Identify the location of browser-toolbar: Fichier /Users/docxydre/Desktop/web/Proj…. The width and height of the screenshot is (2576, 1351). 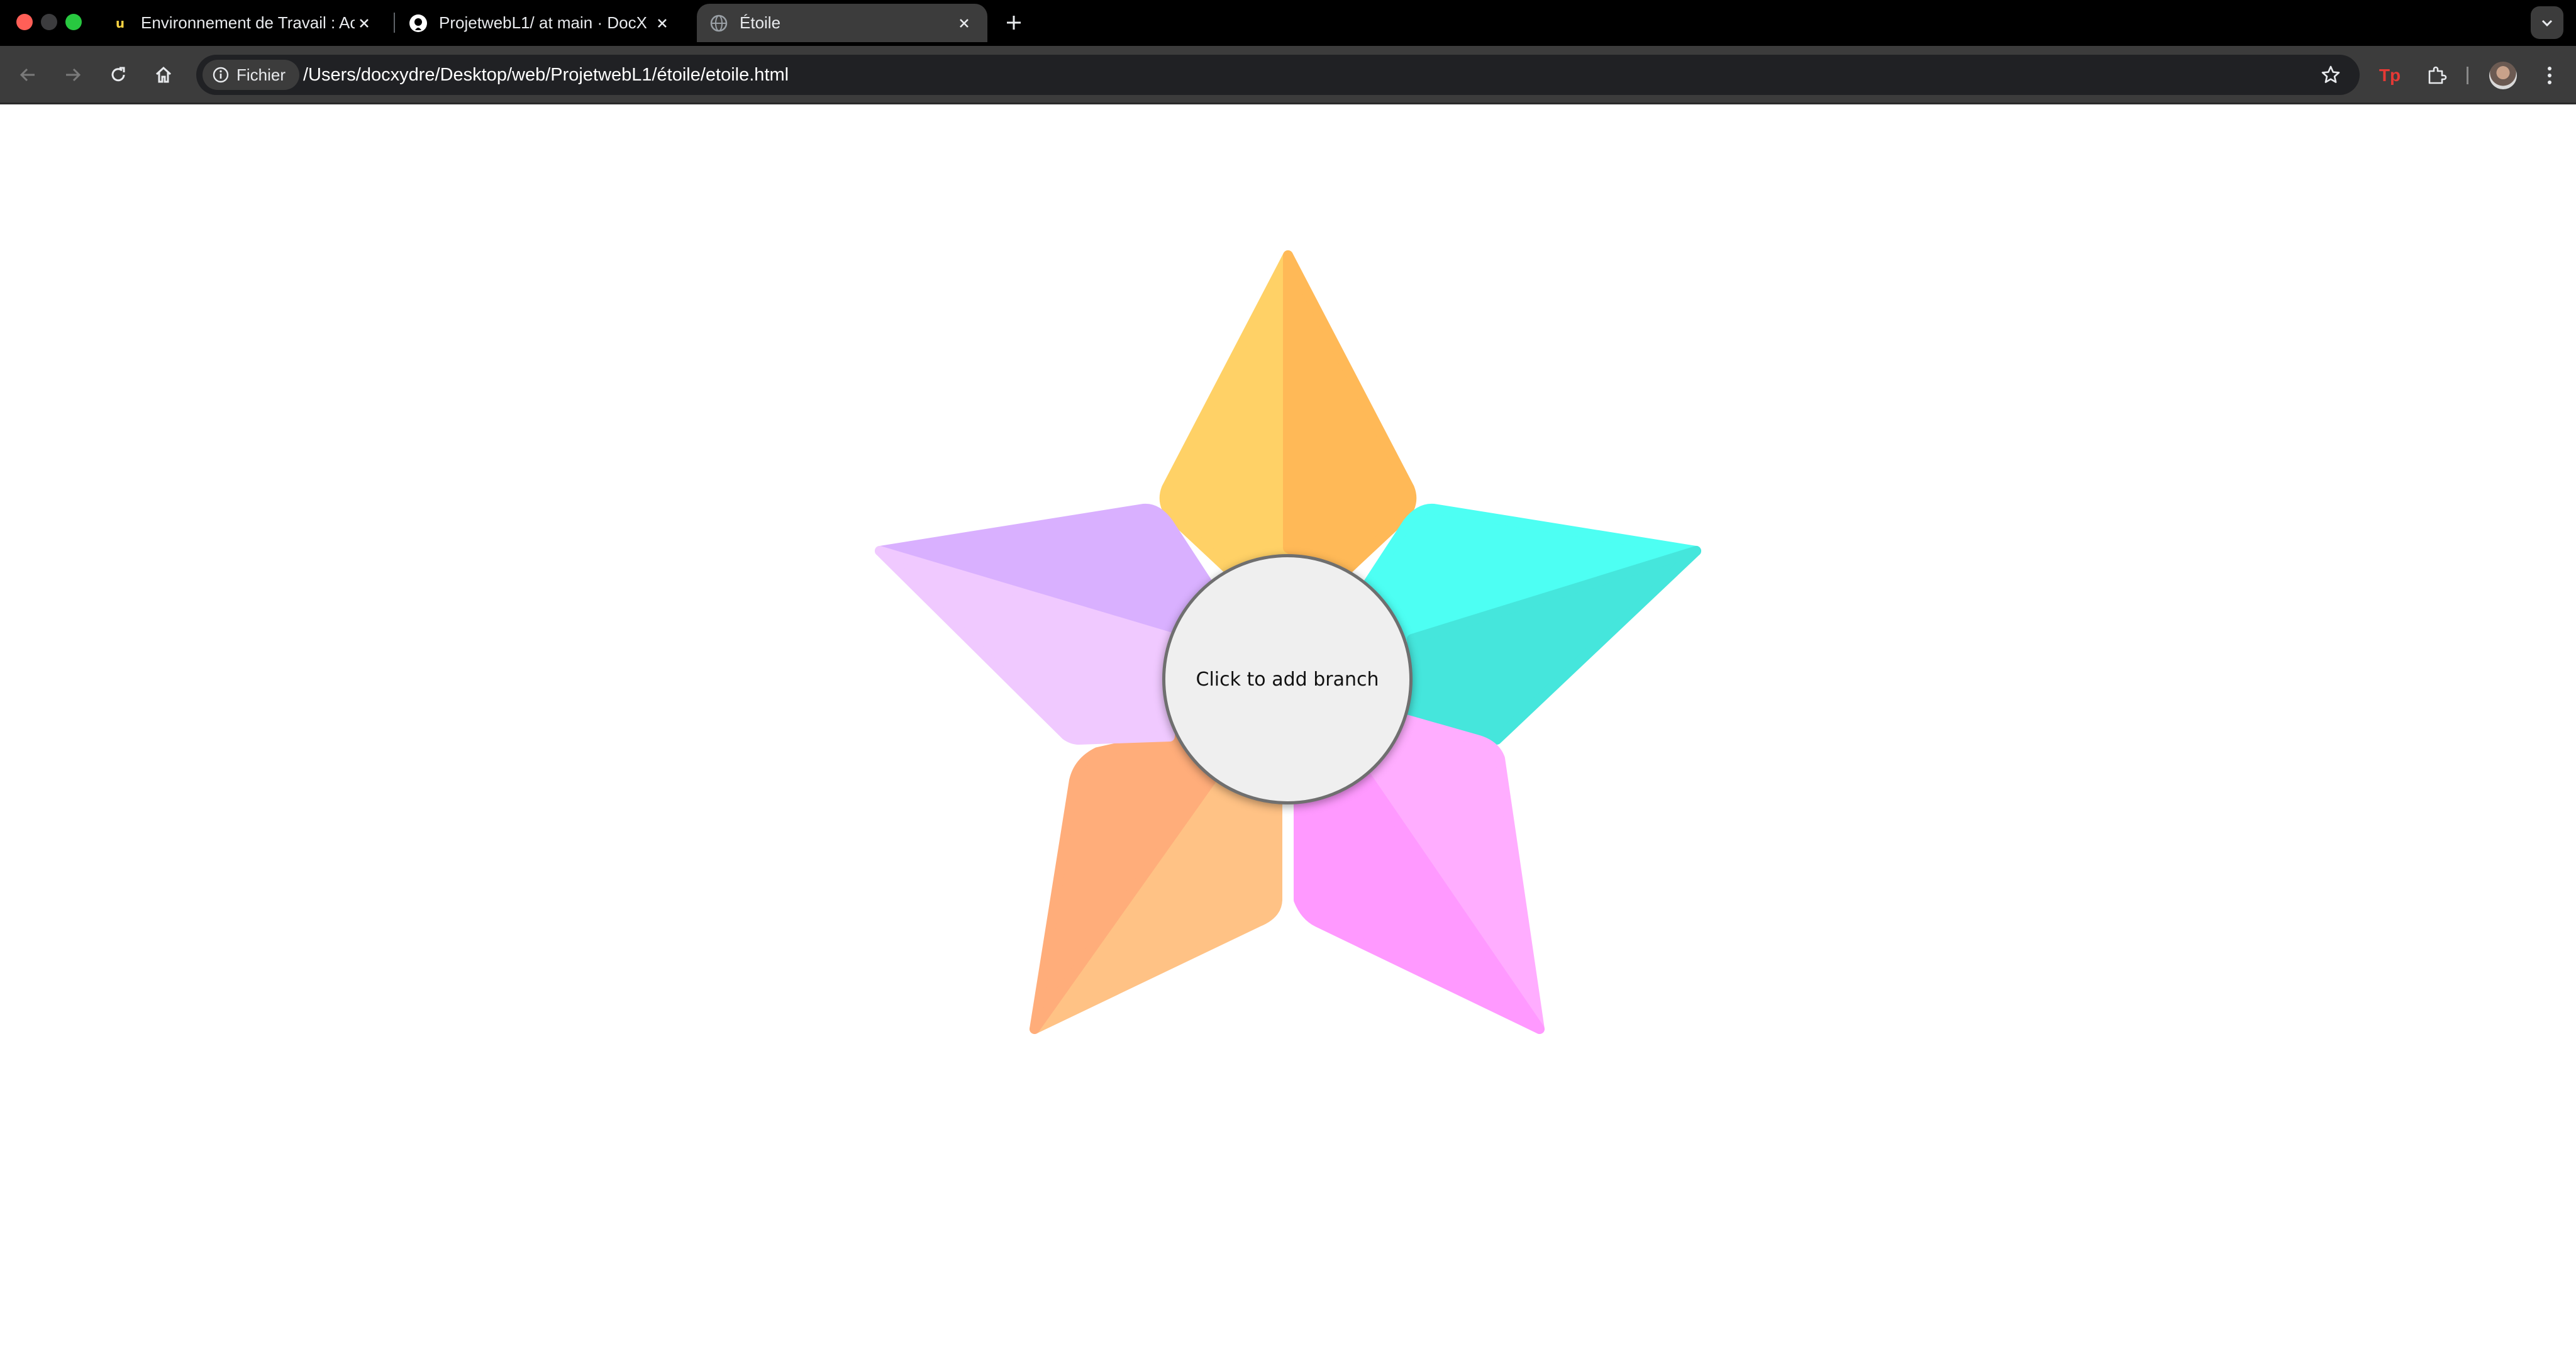
(1288, 75).